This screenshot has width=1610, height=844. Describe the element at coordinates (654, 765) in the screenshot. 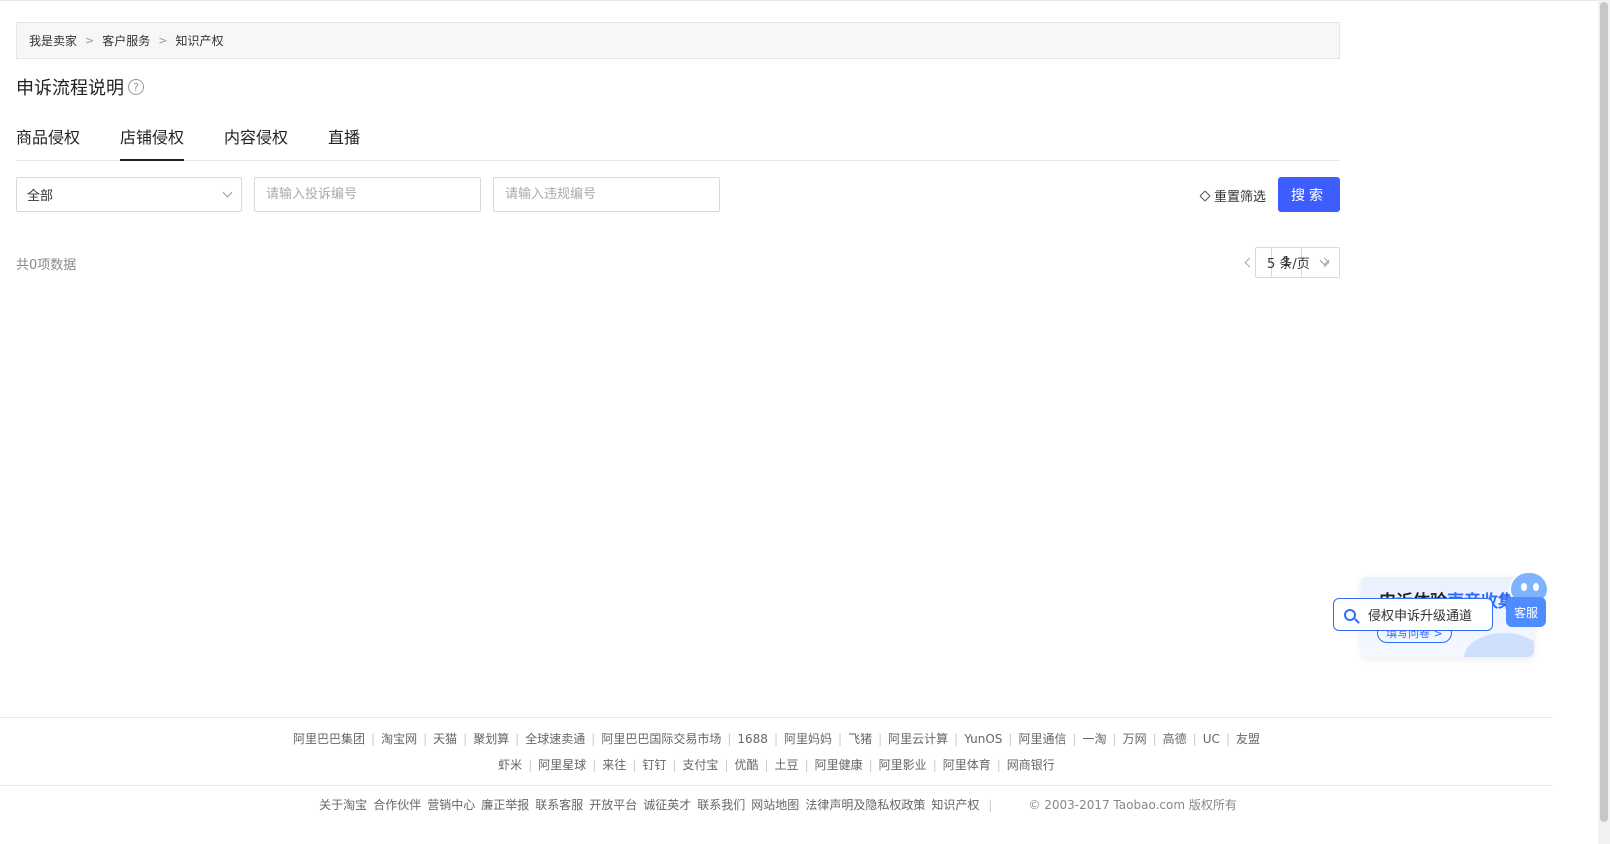

I see `footer-link: 钉钉` at that location.